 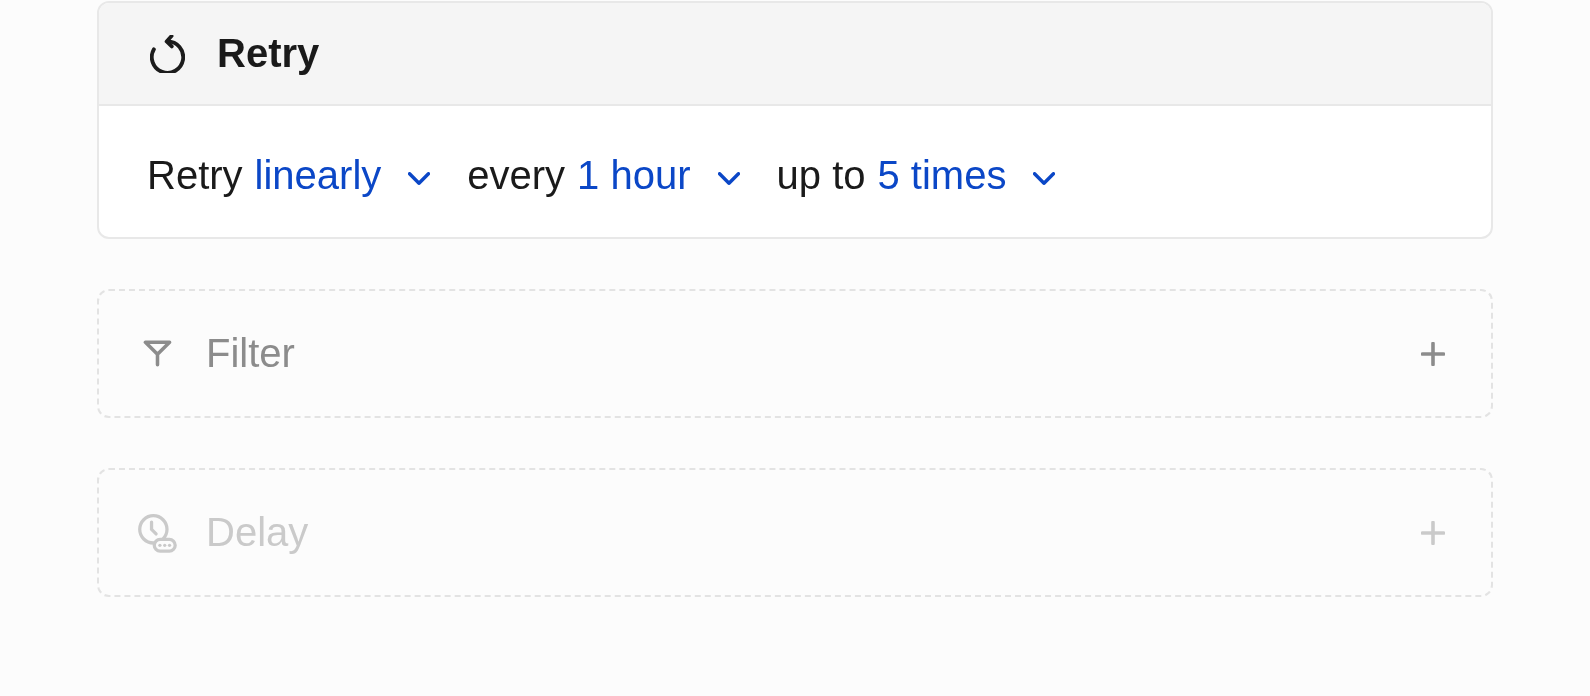 What do you see at coordinates (157, 532) in the screenshot?
I see `clock-icon` at bounding box center [157, 532].